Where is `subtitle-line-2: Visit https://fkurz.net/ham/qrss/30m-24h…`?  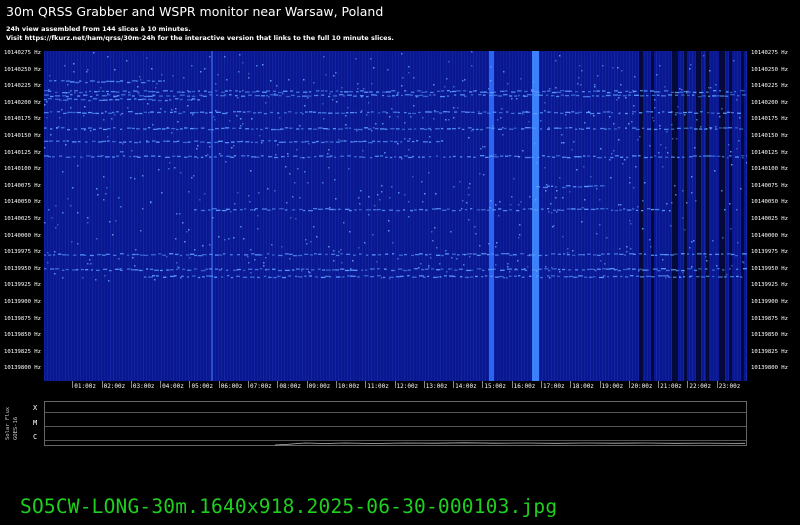 subtitle-line-2: Visit https://fkurz.net/ham/qrss/30m-24h… is located at coordinates (200, 38).